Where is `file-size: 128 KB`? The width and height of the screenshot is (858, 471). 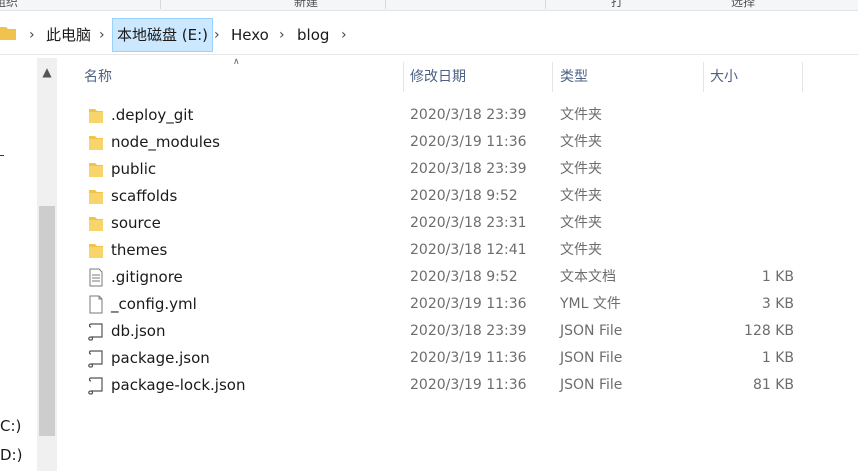 file-size: 128 KB is located at coordinates (769, 331).